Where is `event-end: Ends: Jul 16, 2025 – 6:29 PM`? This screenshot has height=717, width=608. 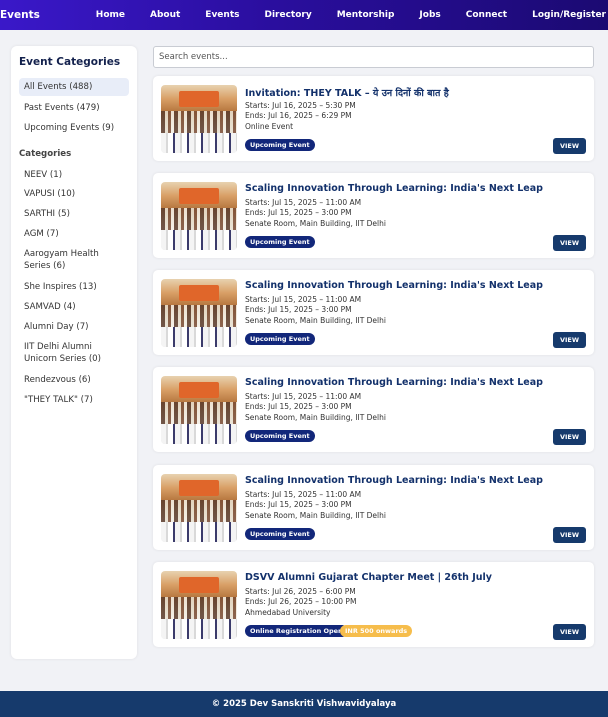
event-end: Ends: Jul 16, 2025 – 6:29 PM is located at coordinates (298, 115).